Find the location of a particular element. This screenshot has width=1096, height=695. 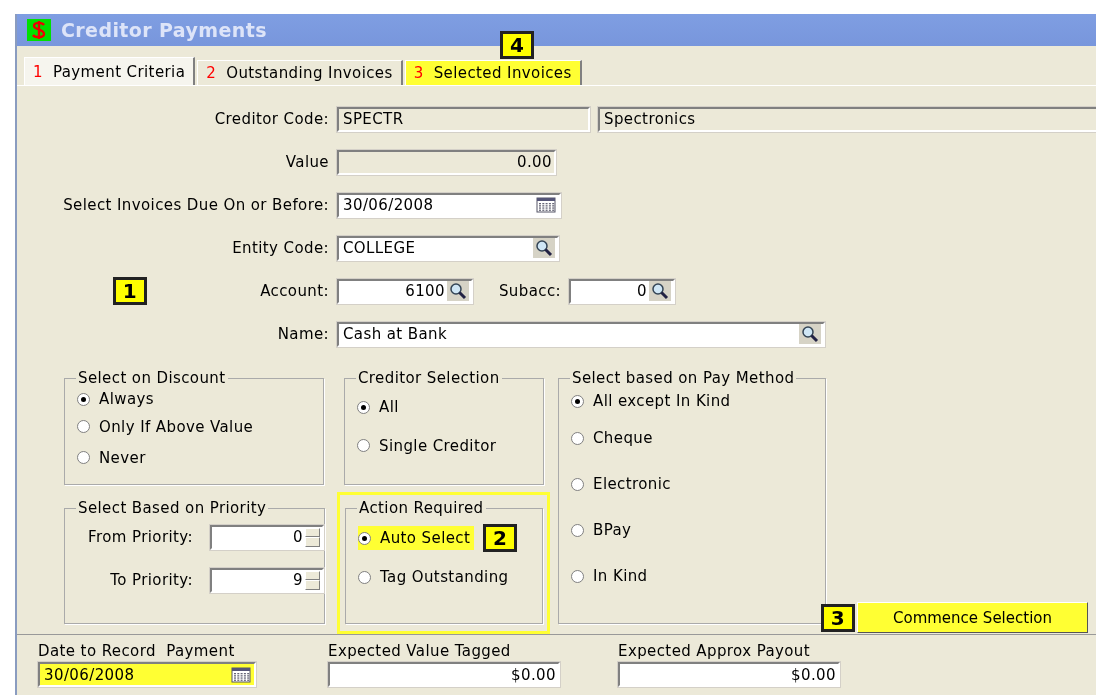

radio-option: Cheque is located at coordinates (614, 438).